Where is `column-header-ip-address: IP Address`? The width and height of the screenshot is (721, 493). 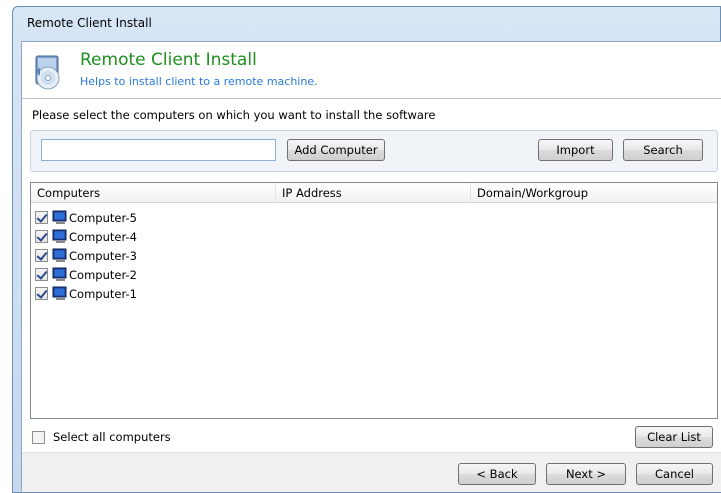 column-header-ip-address: IP Address is located at coordinates (373, 193).